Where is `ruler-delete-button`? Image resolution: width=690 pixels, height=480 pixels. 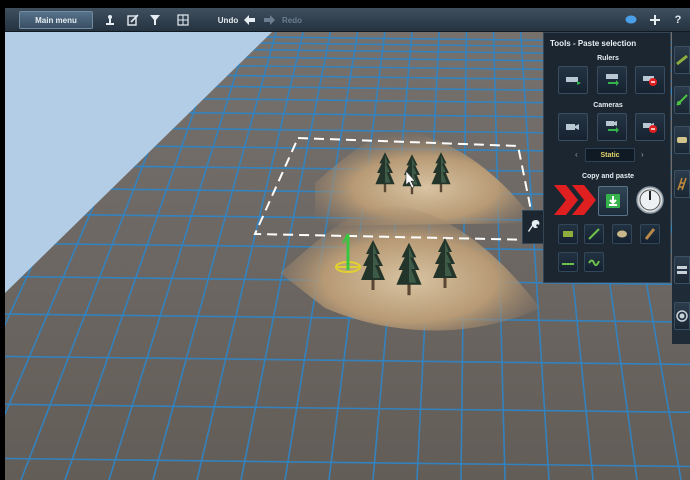
ruler-delete-button is located at coordinates (650, 80).